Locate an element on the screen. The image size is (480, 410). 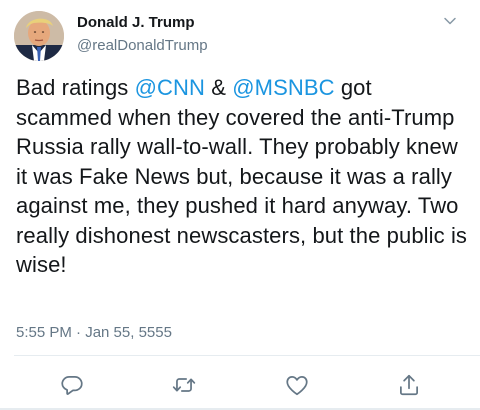
heart-icon is located at coordinates (297, 385).